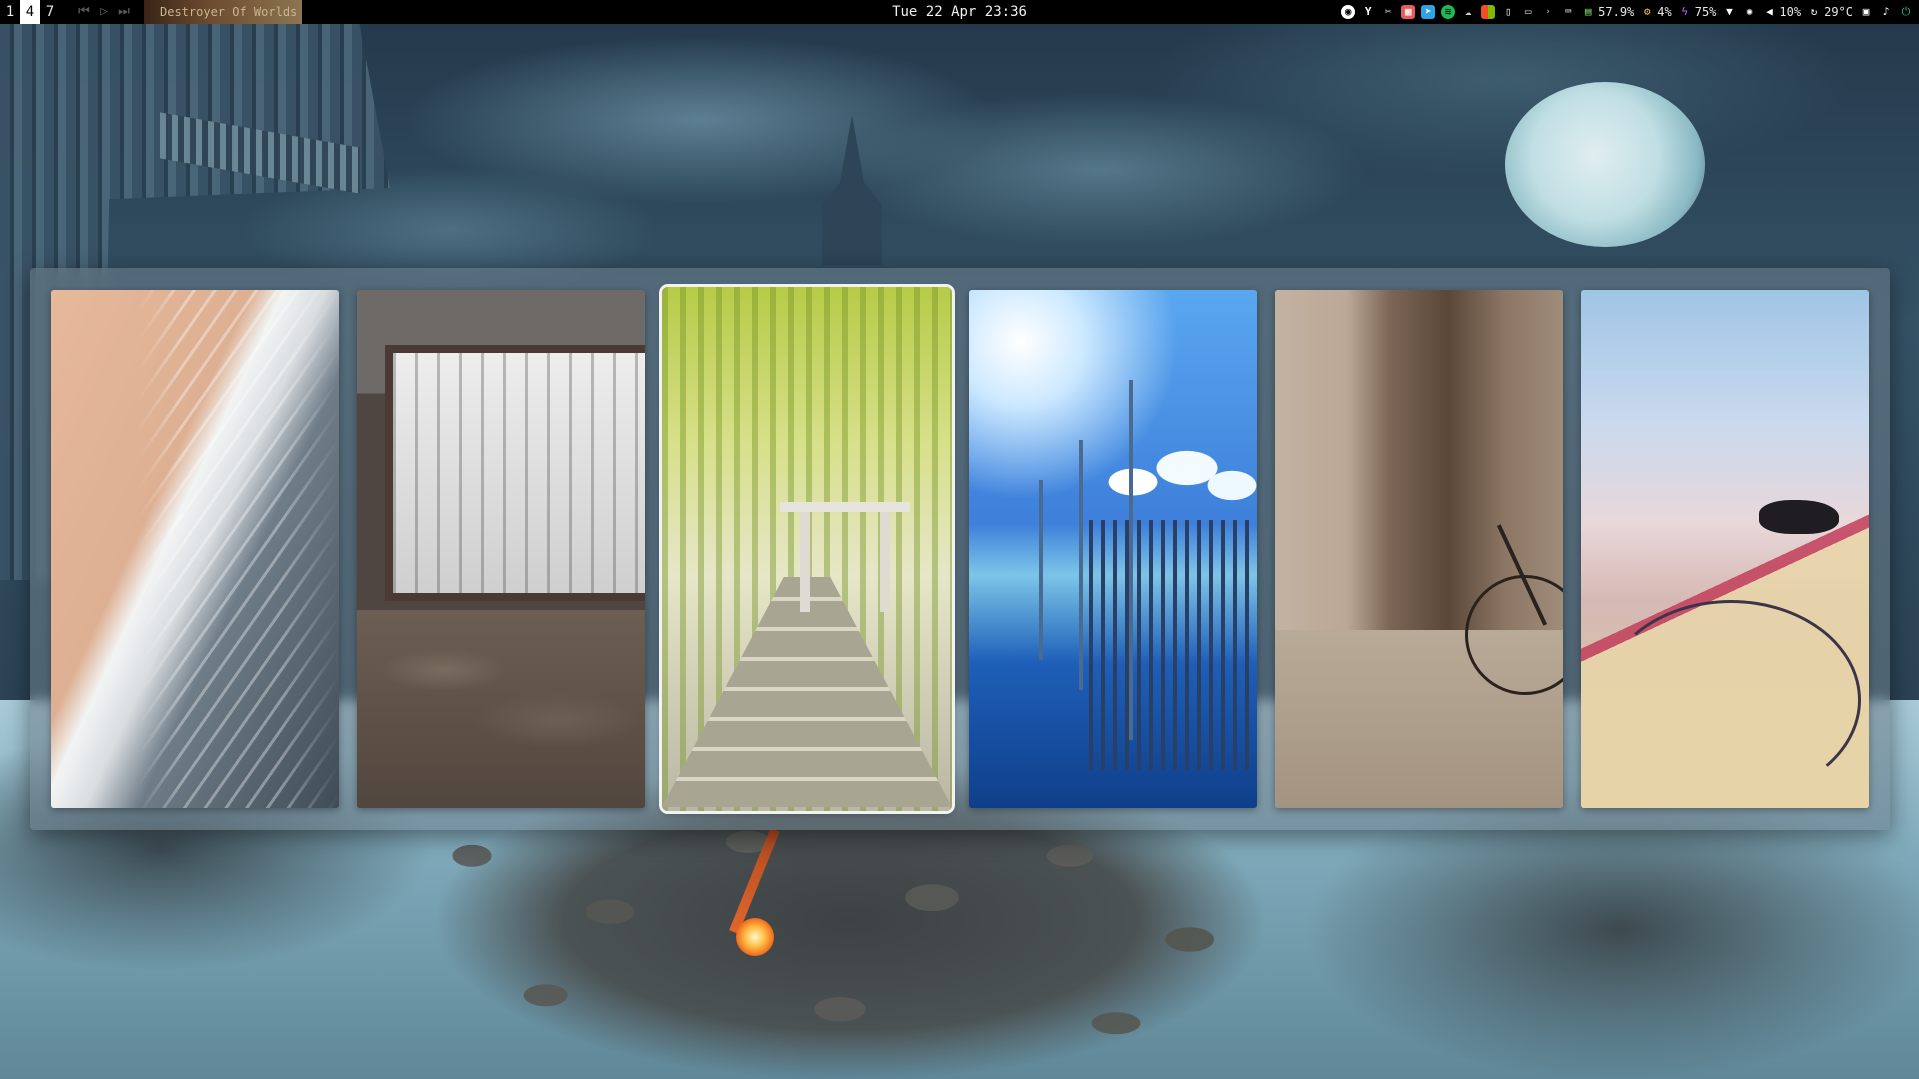  I want to click on battery-indicator: ϟ 75%, so click(1697, 12).